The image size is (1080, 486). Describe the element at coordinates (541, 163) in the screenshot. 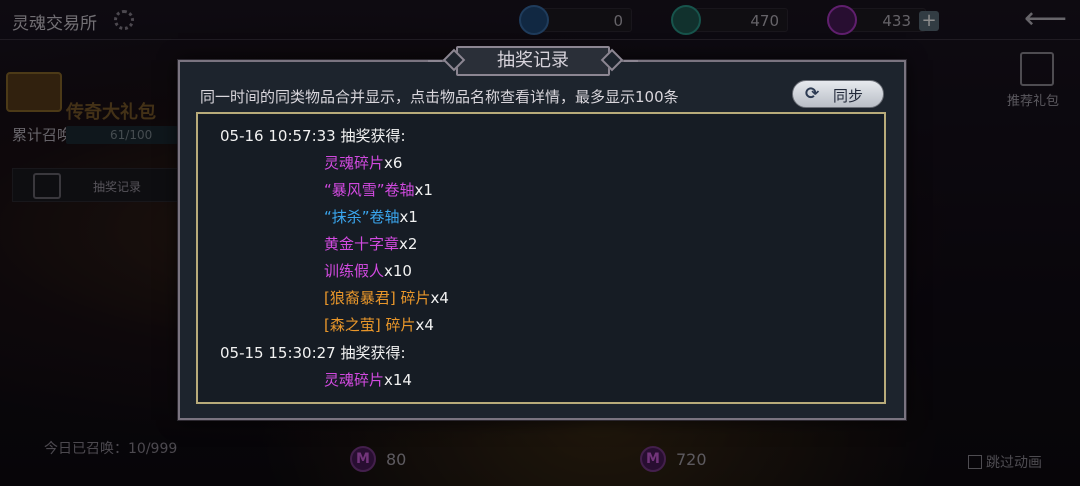

I see `record-item: 灵魂碎片x6` at that location.